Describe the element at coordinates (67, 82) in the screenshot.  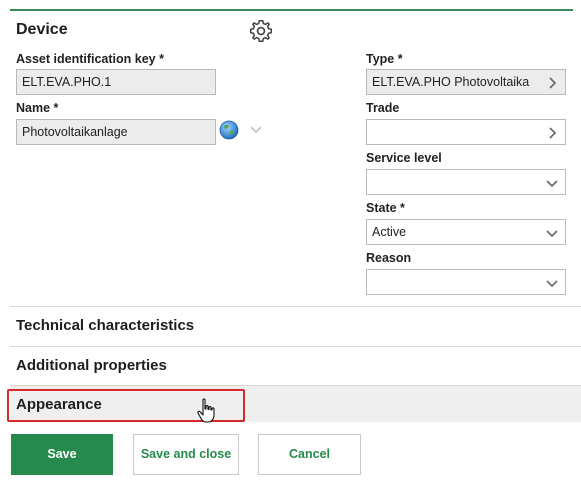
I see `asset-key-value: ELT.EVA.PHO.1` at that location.